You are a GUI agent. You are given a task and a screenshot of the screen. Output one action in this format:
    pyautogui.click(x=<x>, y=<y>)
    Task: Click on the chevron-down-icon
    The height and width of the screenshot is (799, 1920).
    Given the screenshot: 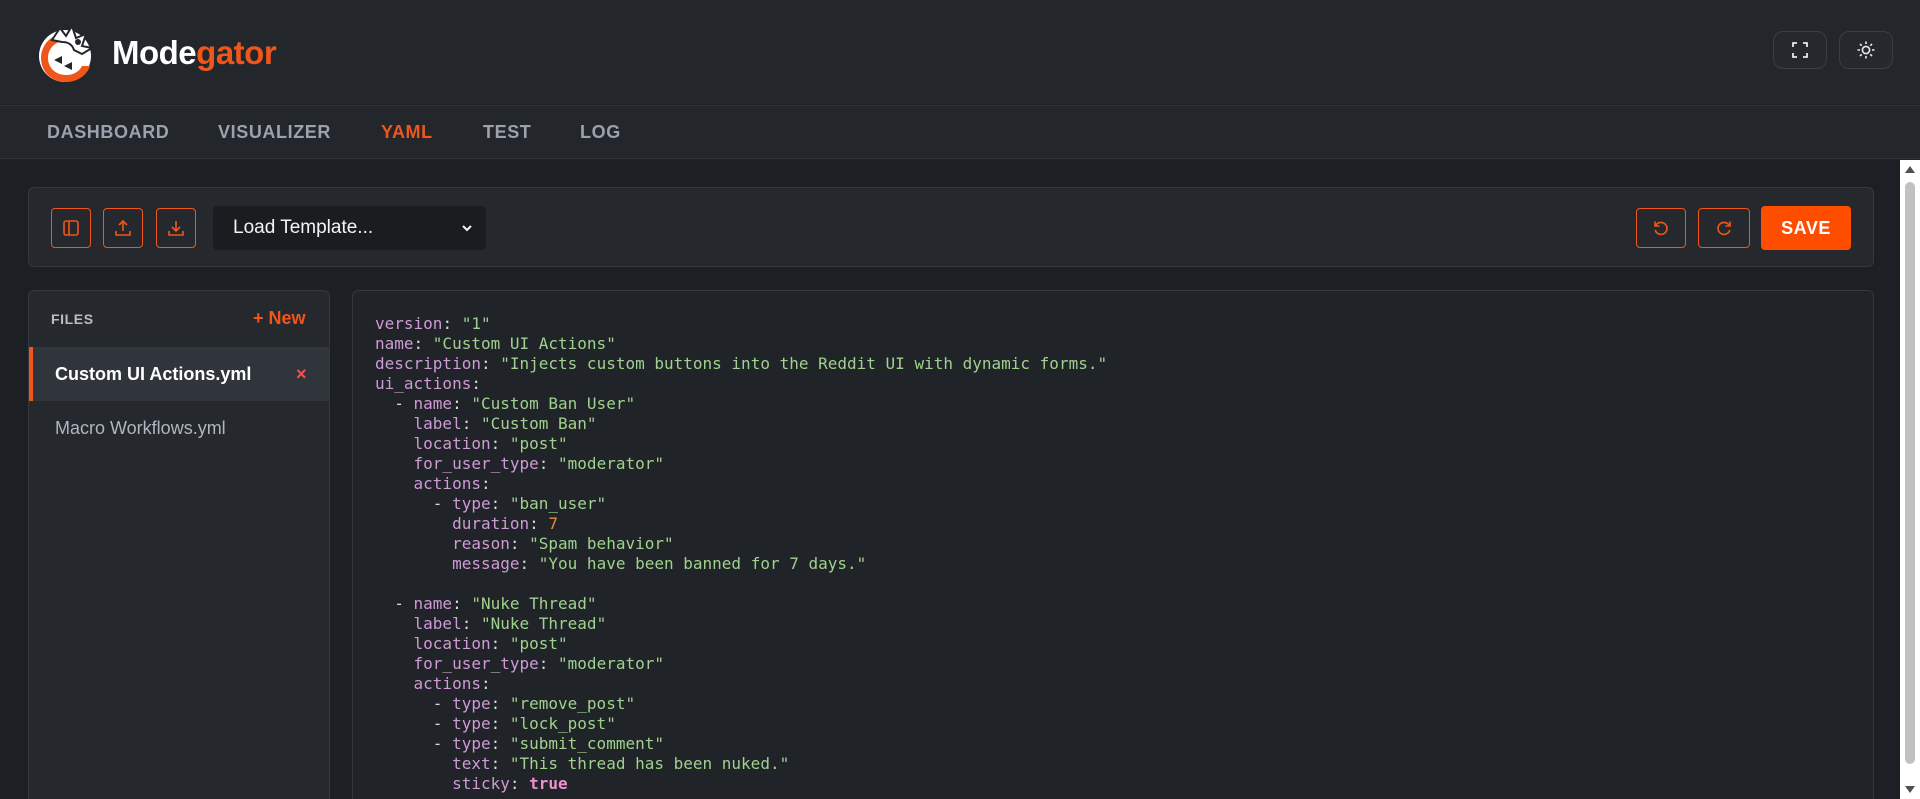 What is the action you would take?
    pyautogui.click(x=467, y=228)
    